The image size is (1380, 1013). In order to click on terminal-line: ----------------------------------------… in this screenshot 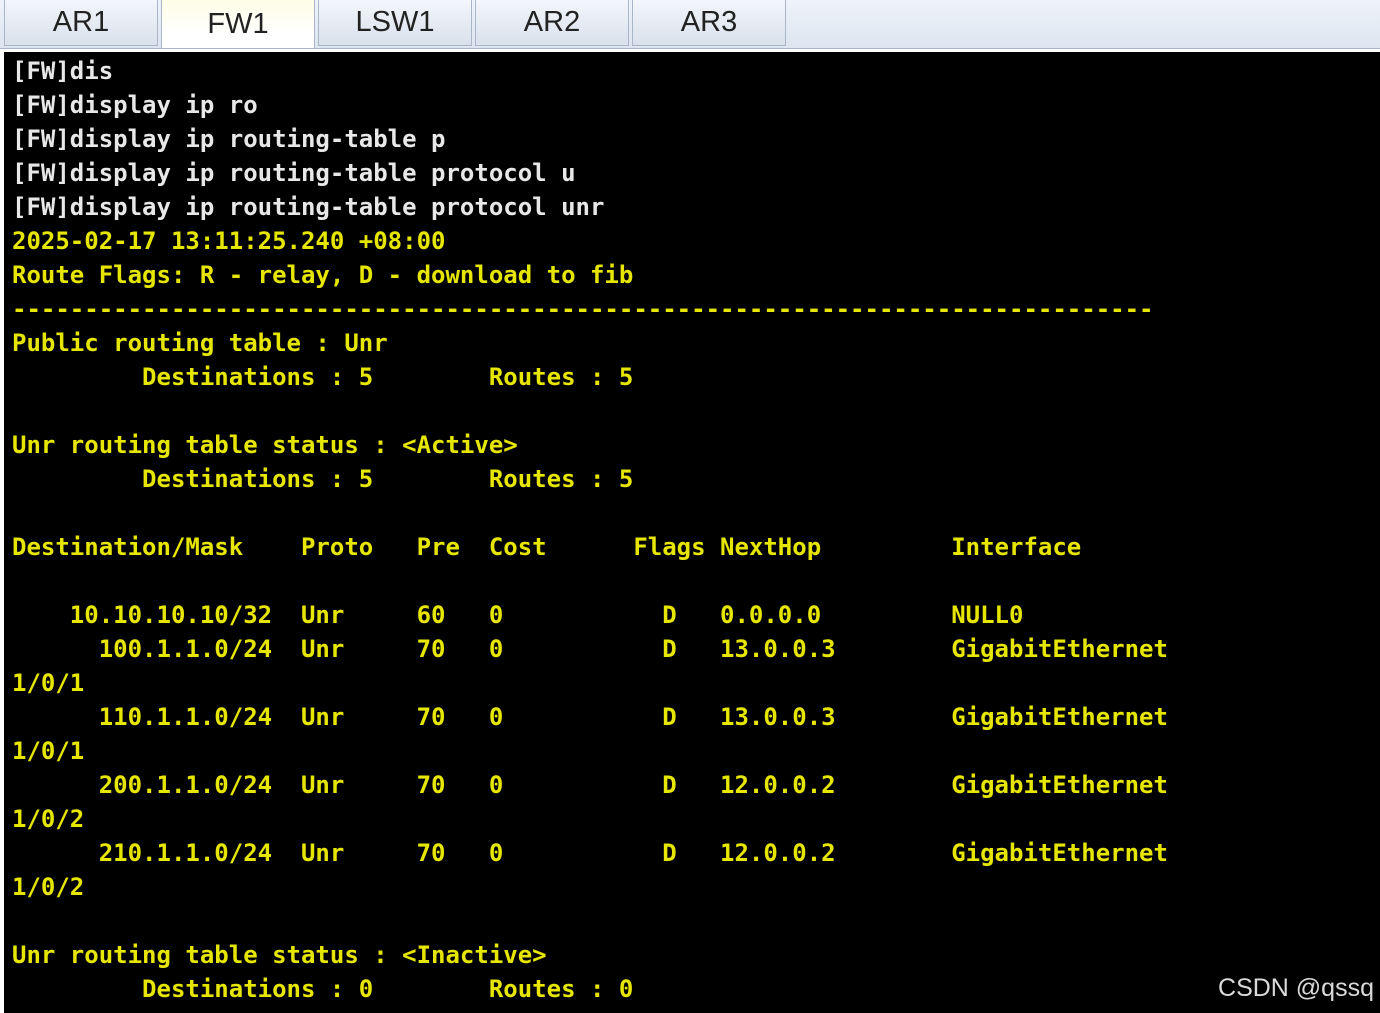, I will do `click(583, 309)`.